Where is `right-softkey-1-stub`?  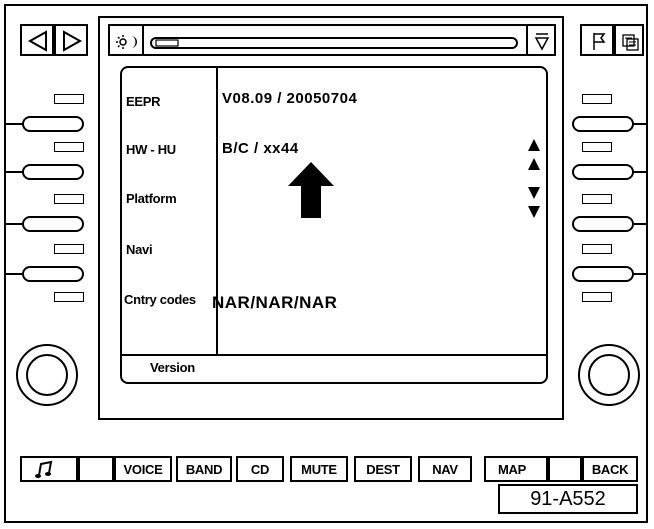 right-softkey-1-stub is located at coordinates (640, 124).